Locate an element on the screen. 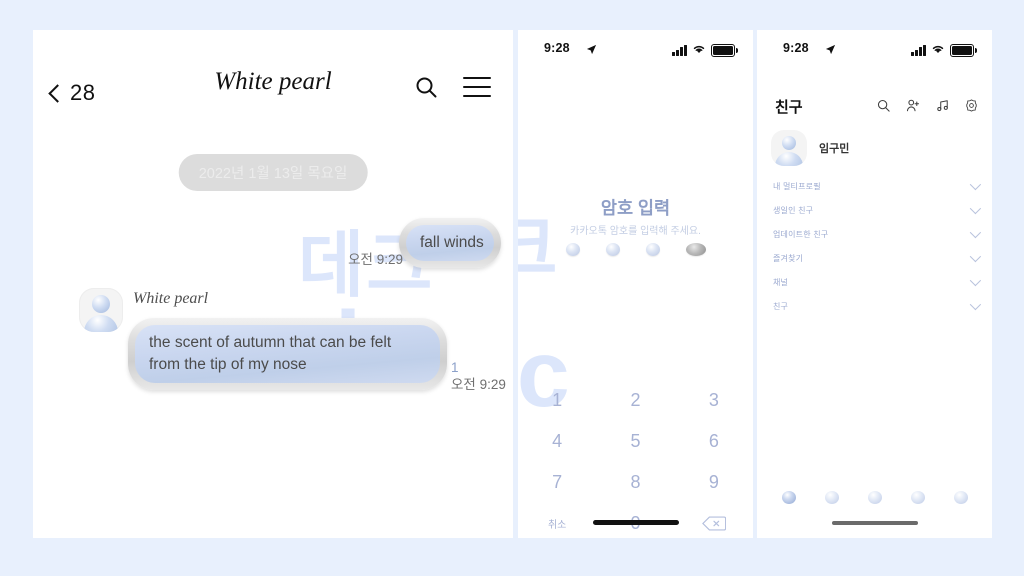 The image size is (1024, 576). tab-friends is located at coordinates (788, 497).